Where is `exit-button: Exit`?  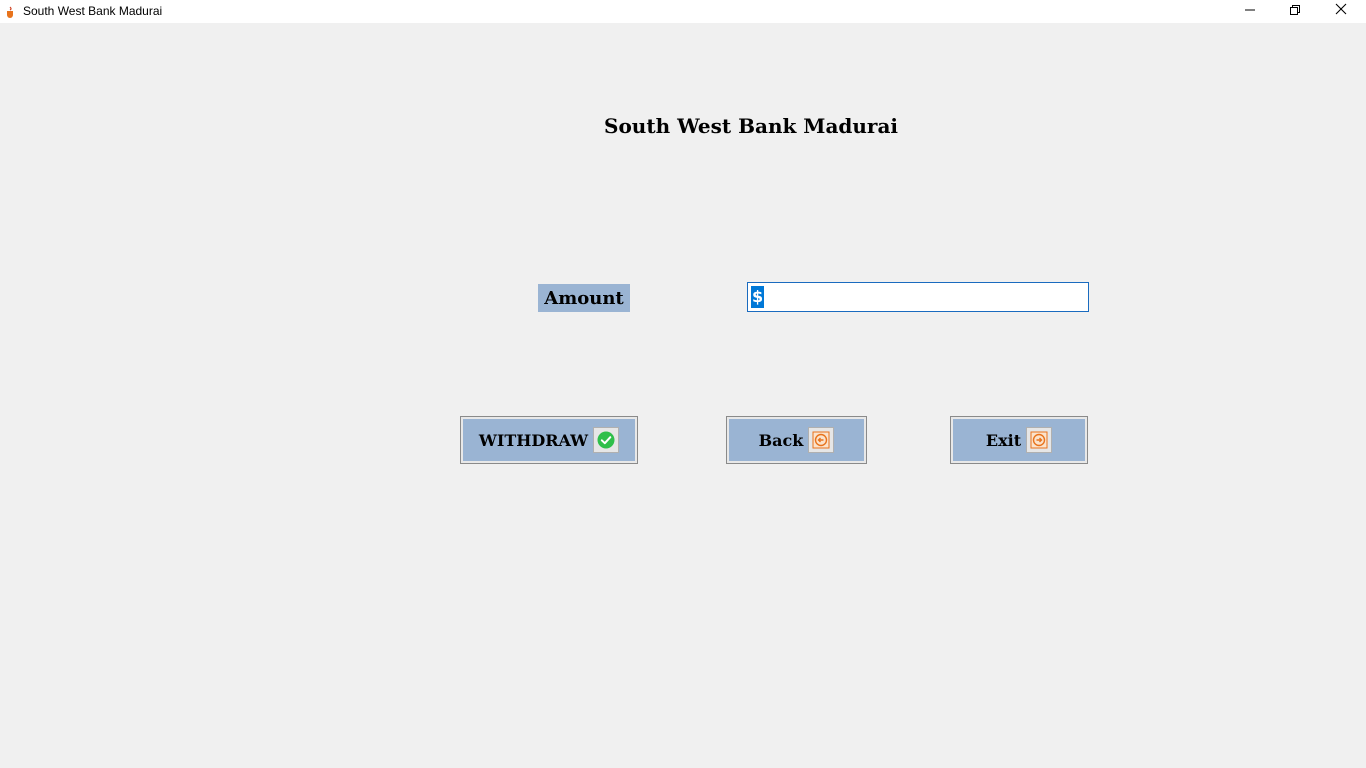 exit-button: Exit is located at coordinates (1019, 440).